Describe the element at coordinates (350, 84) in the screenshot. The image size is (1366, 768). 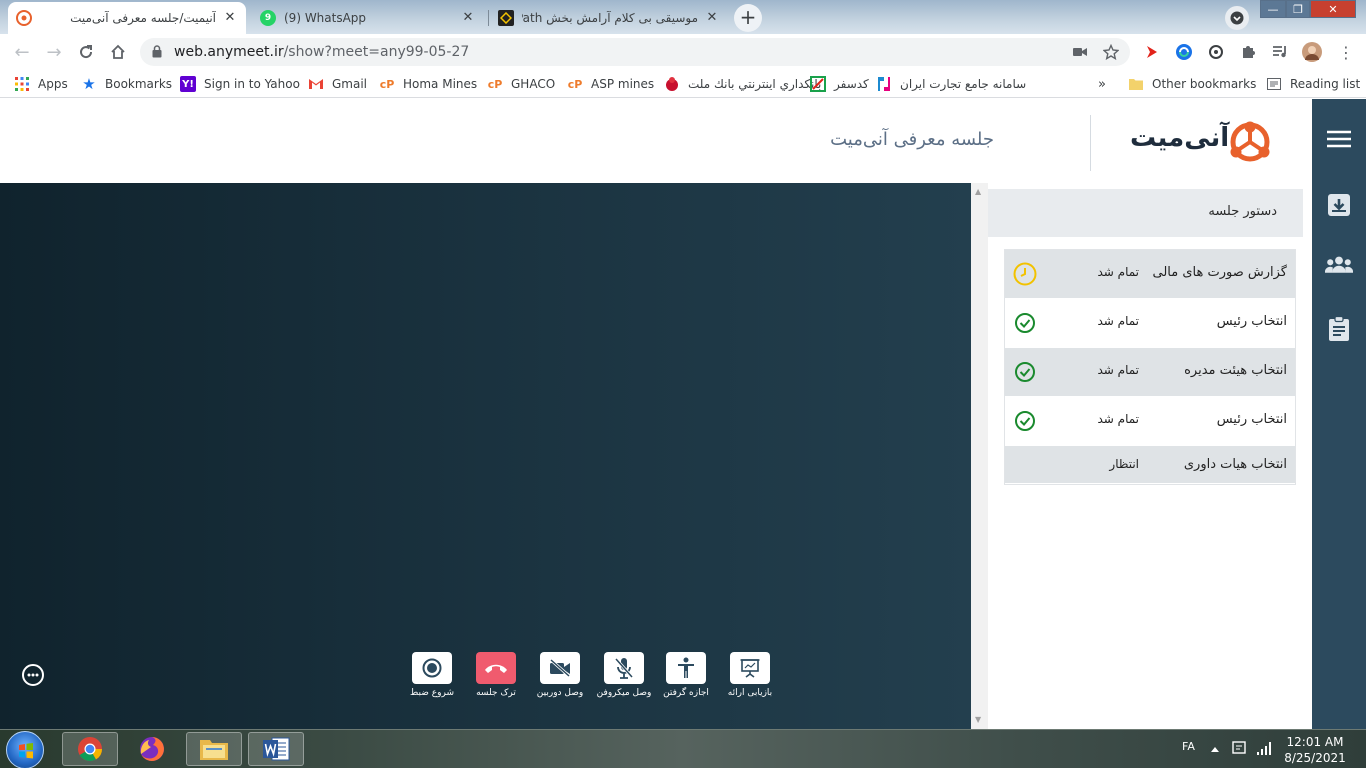
I see `bookmark-label: Gmail` at that location.